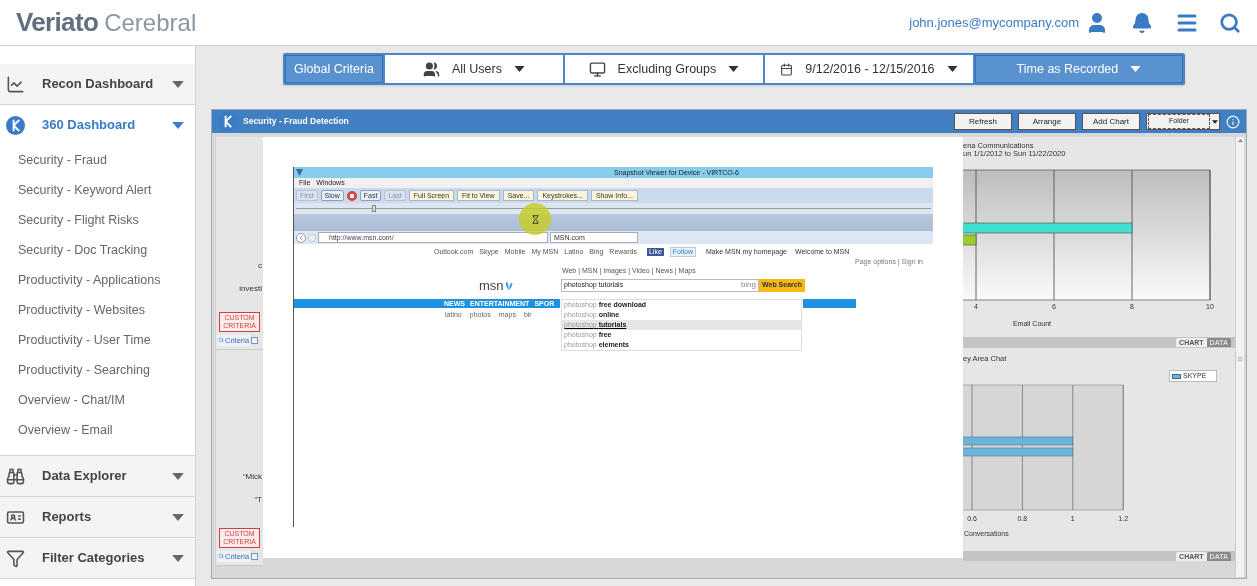 This screenshot has width=1257, height=586. Describe the element at coordinates (868, 69) in the screenshot. I see `criteria-dropdown: 9/12/2016 - 12/15/2016` at that location.